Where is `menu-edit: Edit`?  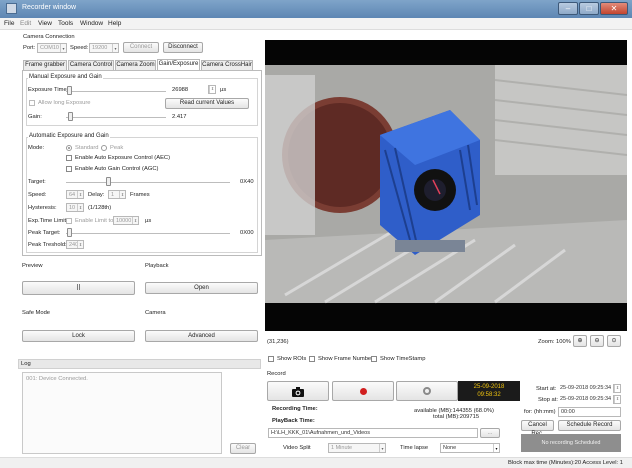
menu-edit: Edit is located at coordinates (25, 23).